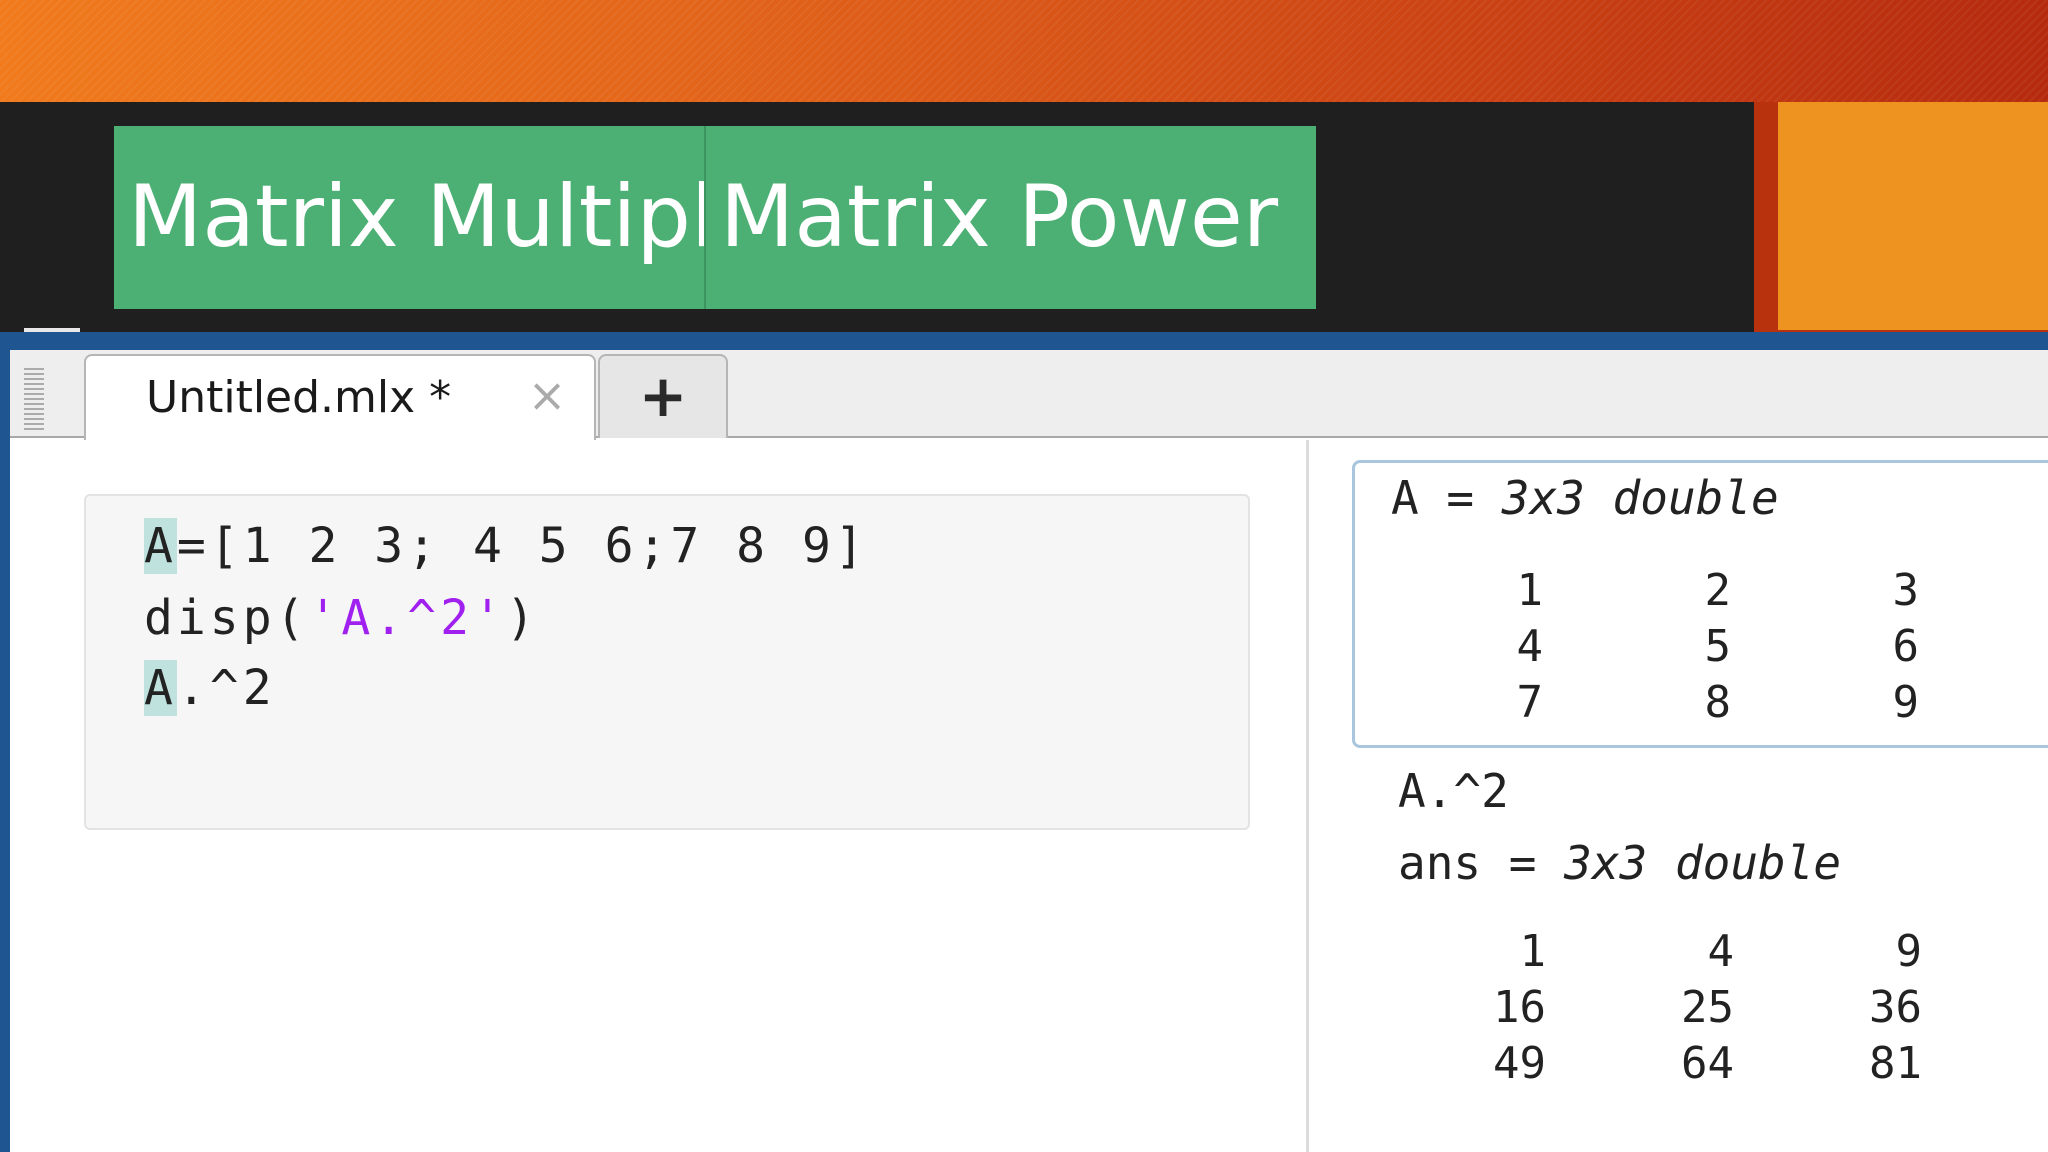 This screenshot has height=1152, width=2048. What do you see at coordinates (663, 396) in the screenshot?
I see `add-tab-button: +` at bounding box center [663, 396].